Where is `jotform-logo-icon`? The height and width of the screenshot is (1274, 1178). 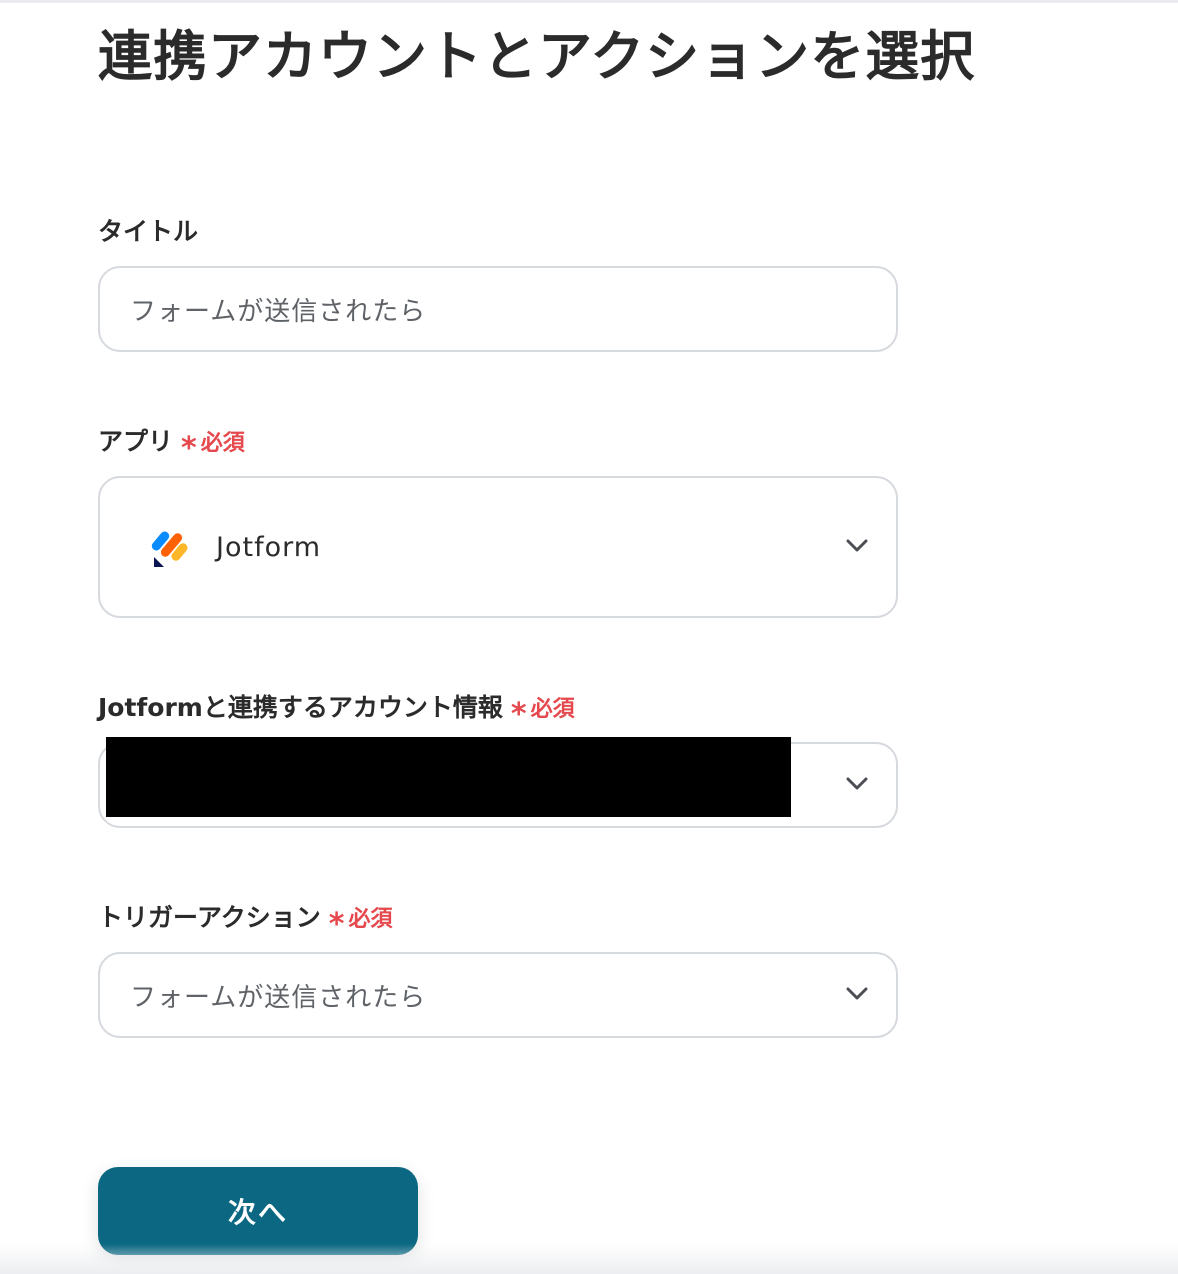
jotform-logo-icon is located at coordinates (172, 547).